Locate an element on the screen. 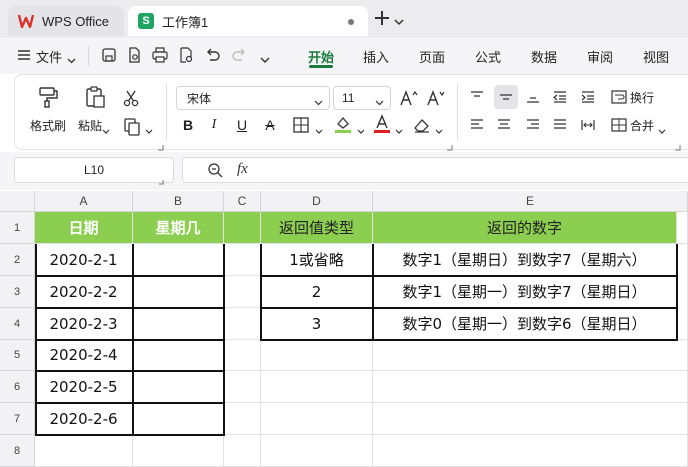 Image resolution: width=688 pixels, height=467 pixels. align-right-icon is located at coordinates (533, 125).